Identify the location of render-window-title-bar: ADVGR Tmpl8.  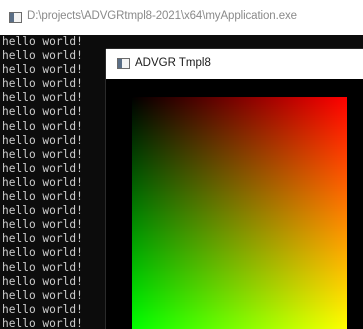
(234, 64).